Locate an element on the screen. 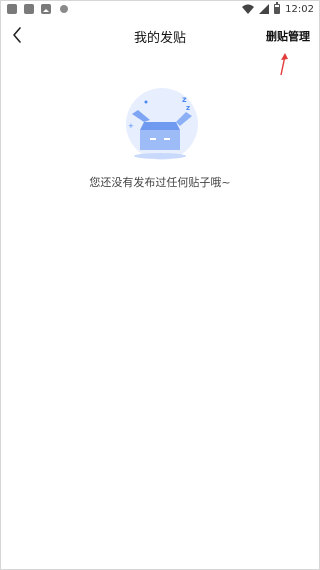 This screenshot has width=320, height=570. status-bar: 12:02 is located at coordinates (160, 9).